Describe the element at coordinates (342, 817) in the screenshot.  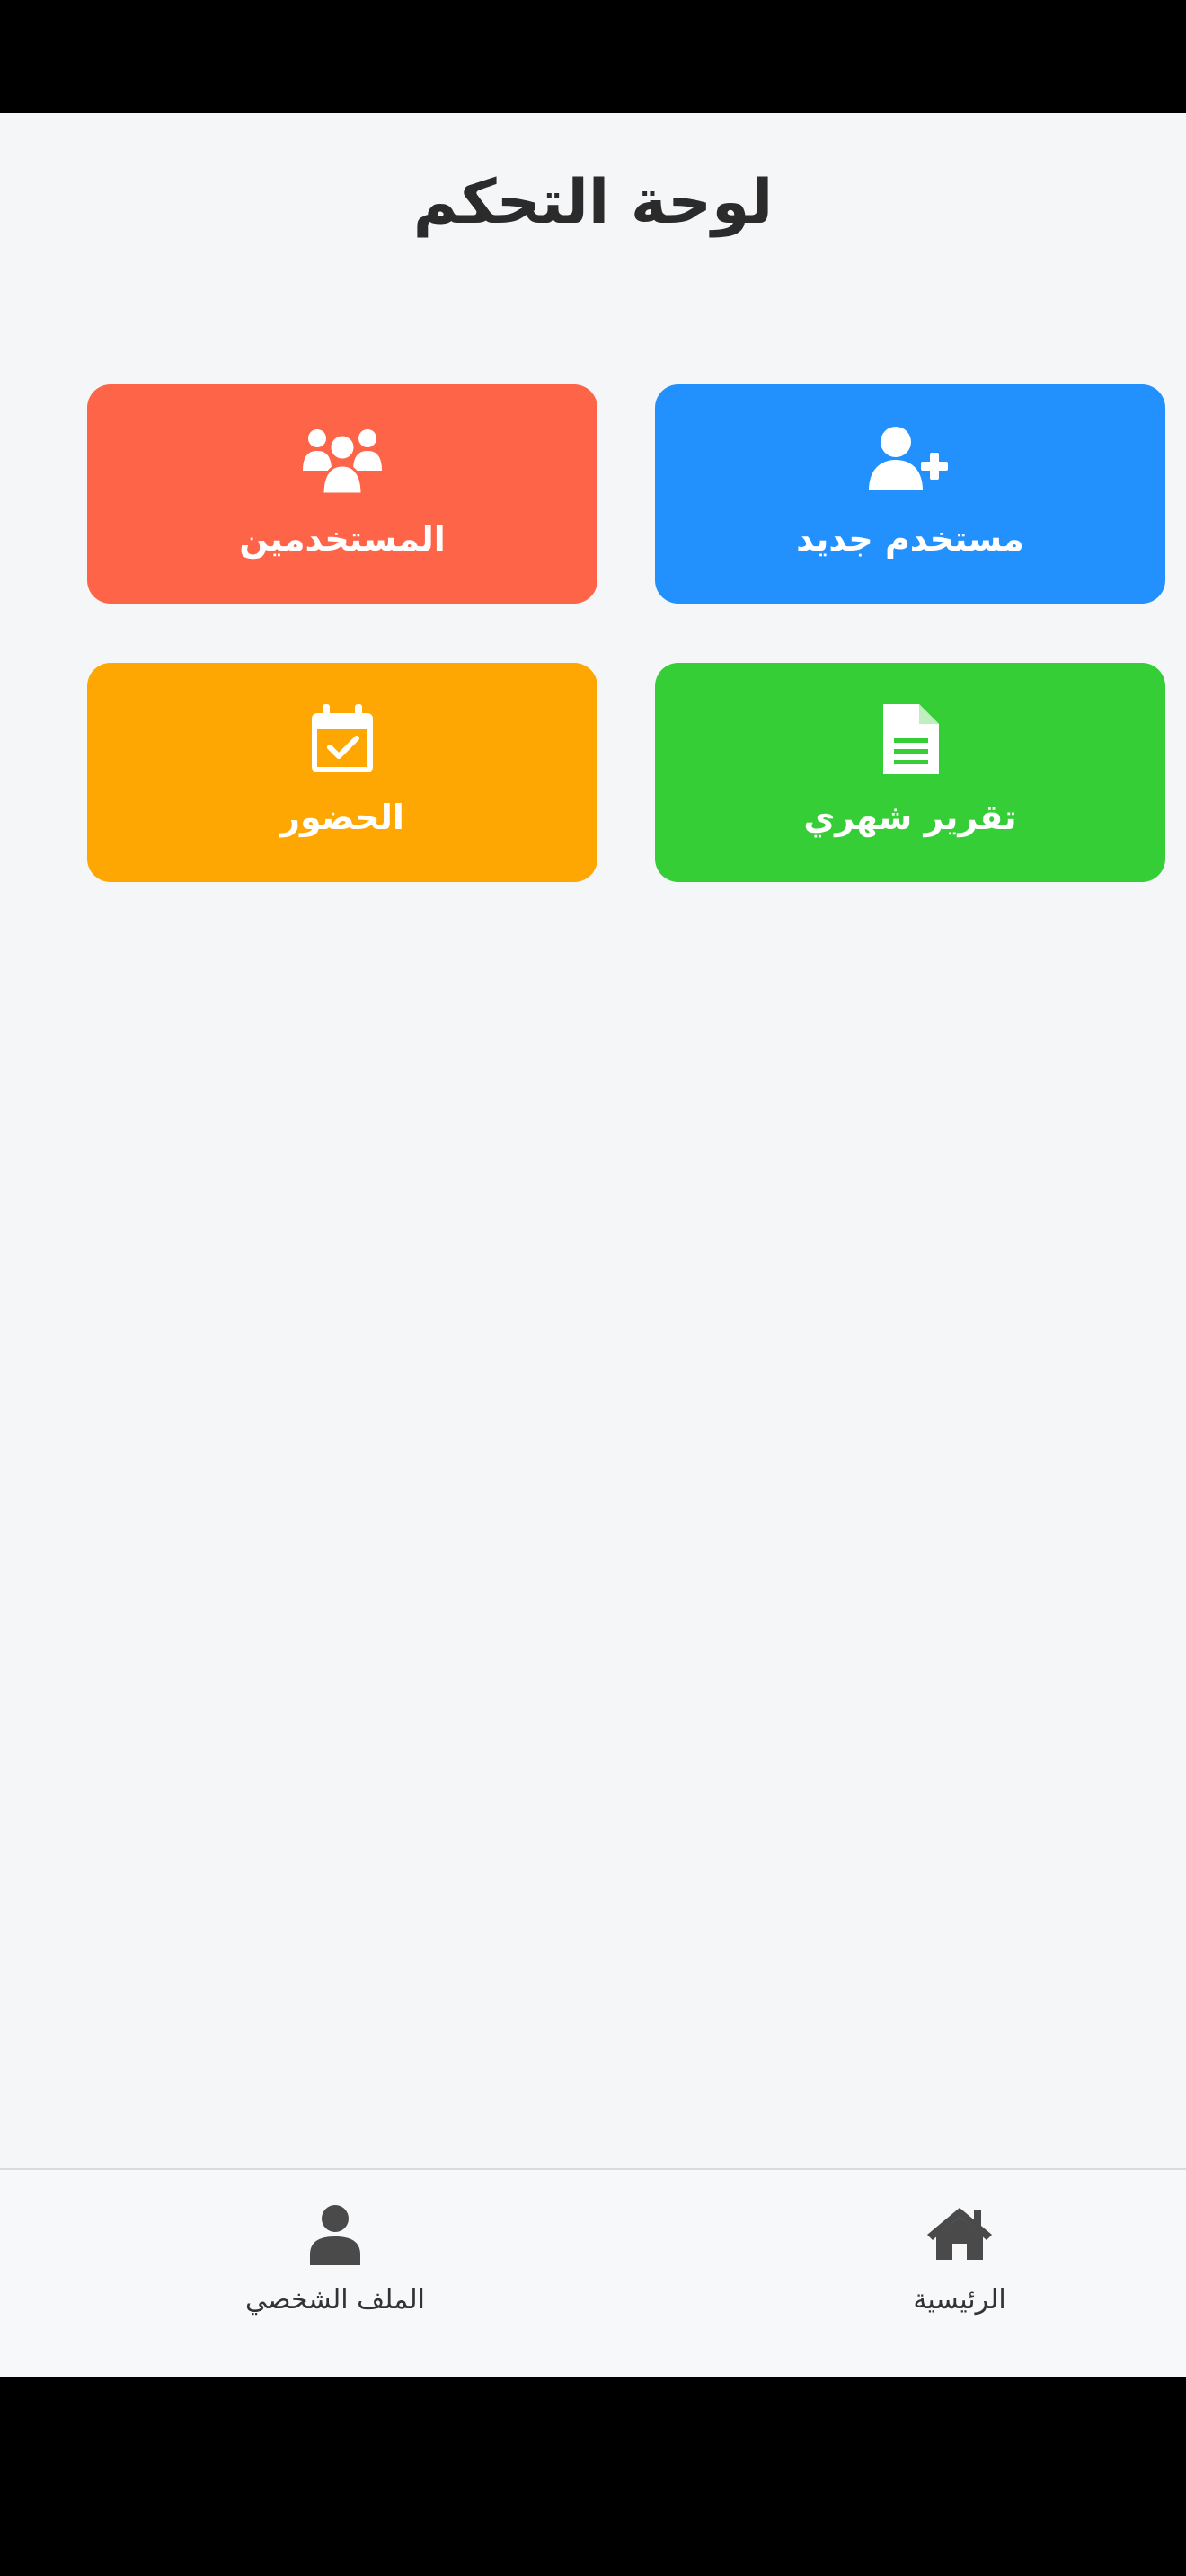
I see `attendance-label: الحضور` at that location.